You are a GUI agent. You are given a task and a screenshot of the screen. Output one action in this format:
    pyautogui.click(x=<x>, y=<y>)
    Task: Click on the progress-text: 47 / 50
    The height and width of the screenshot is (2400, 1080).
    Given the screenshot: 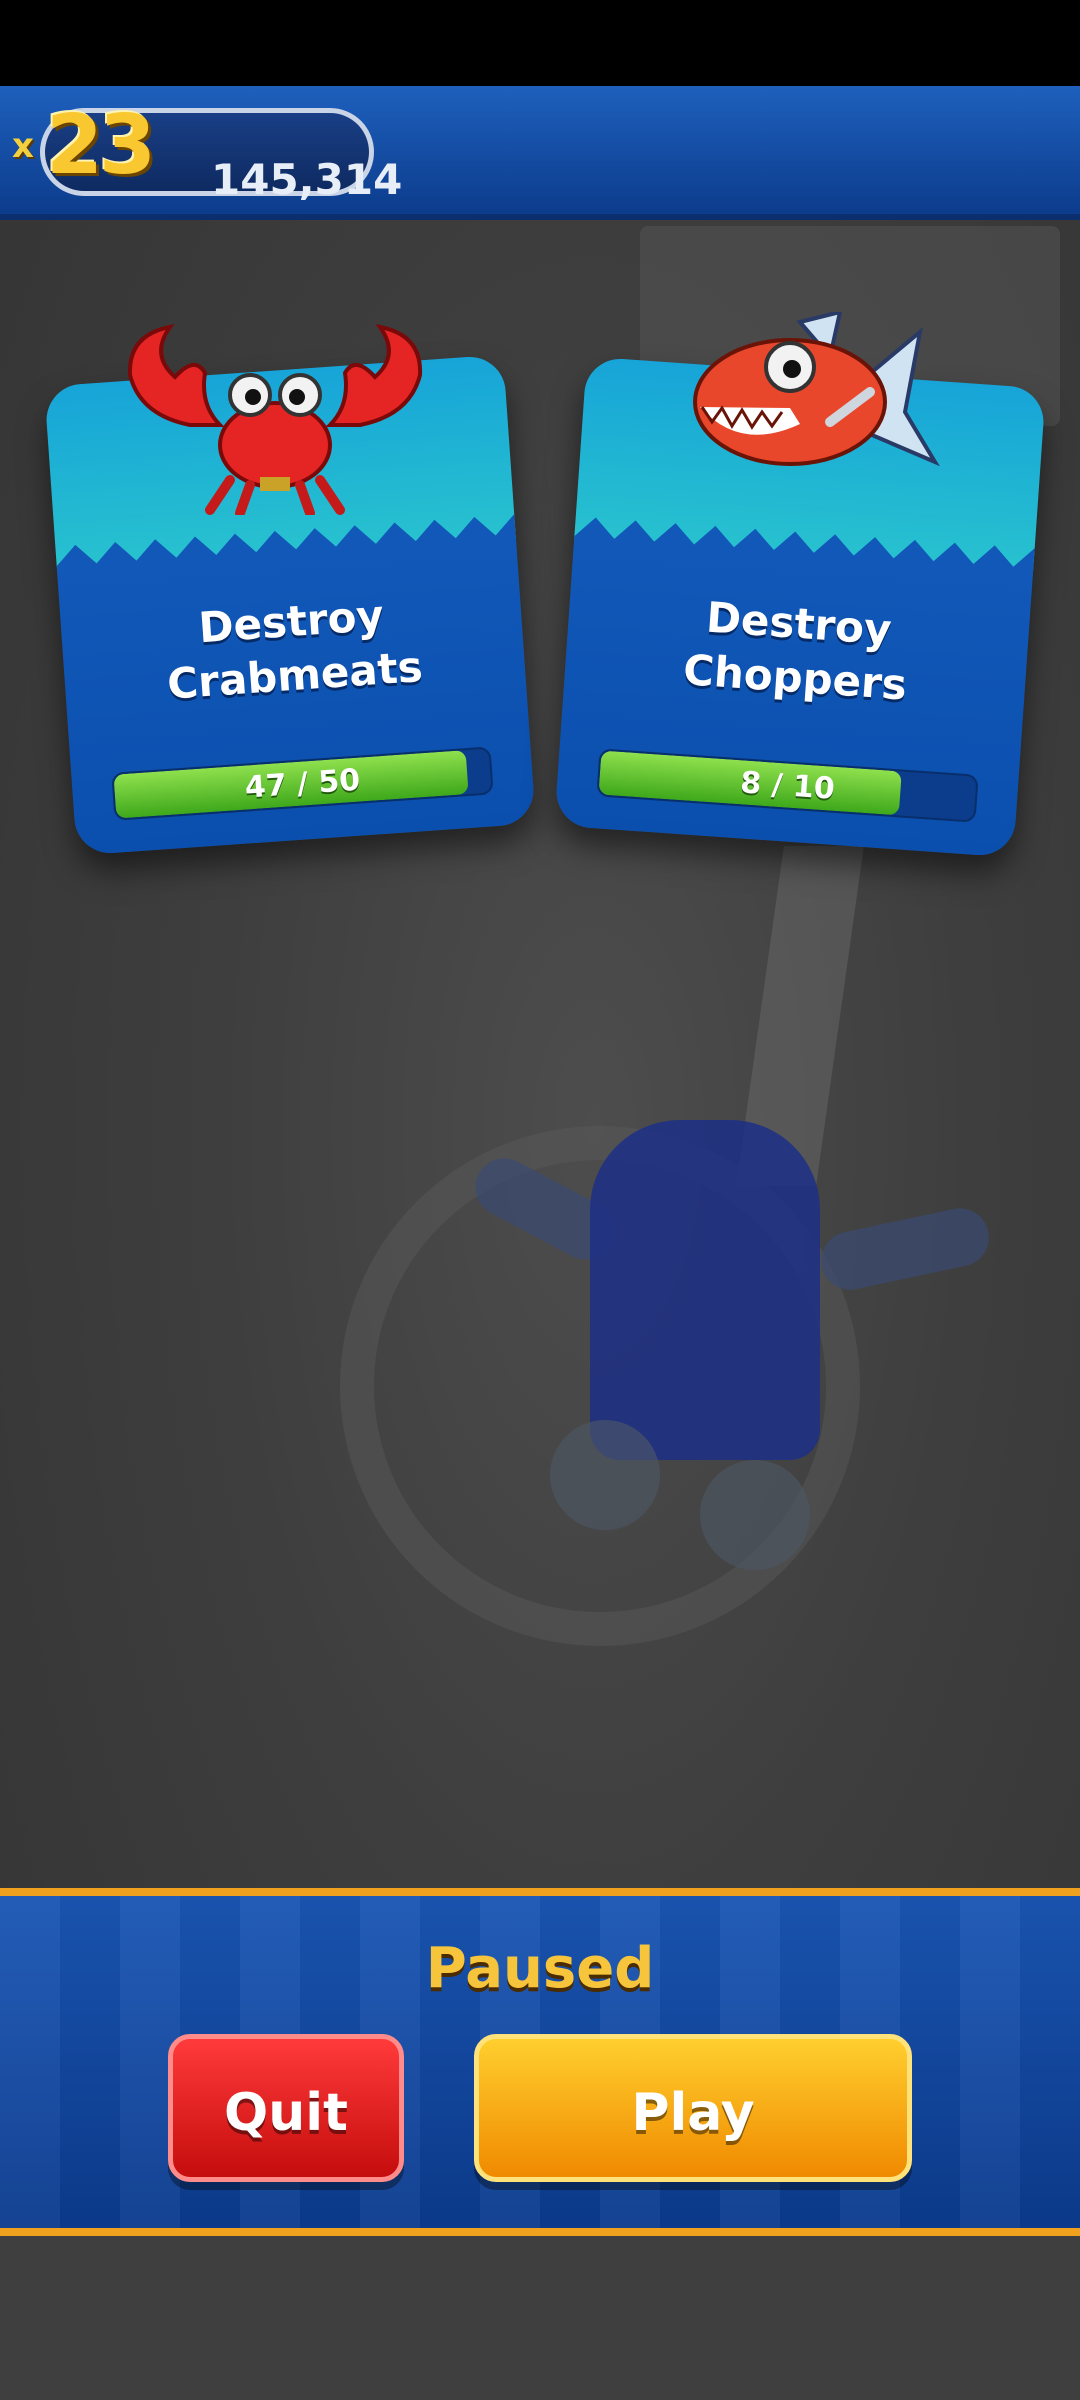 What is the action you would take?
    pyautogui.click(x=302, y=784)
    